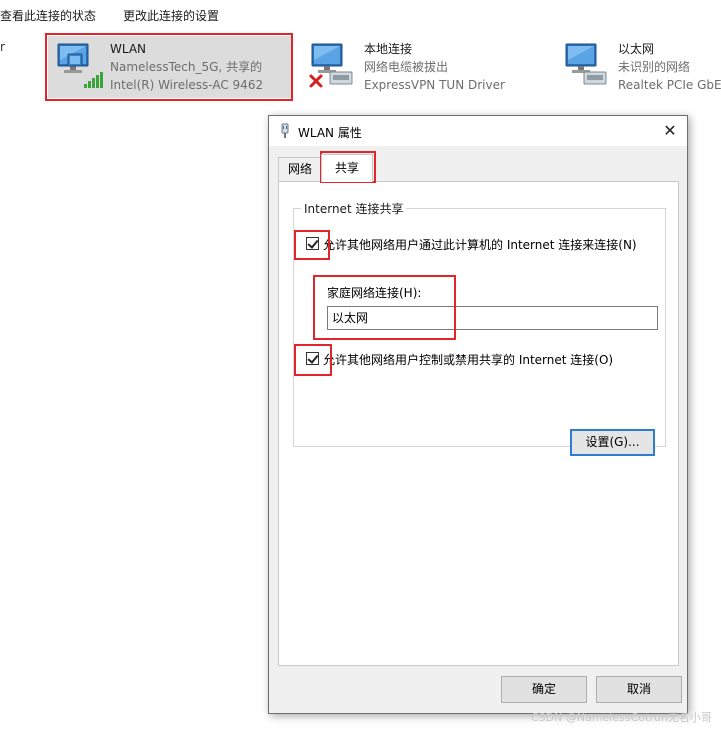 The image size is (721, 732). I want to click on view-status-command: 查看此连接的状态, so click(48, 15).